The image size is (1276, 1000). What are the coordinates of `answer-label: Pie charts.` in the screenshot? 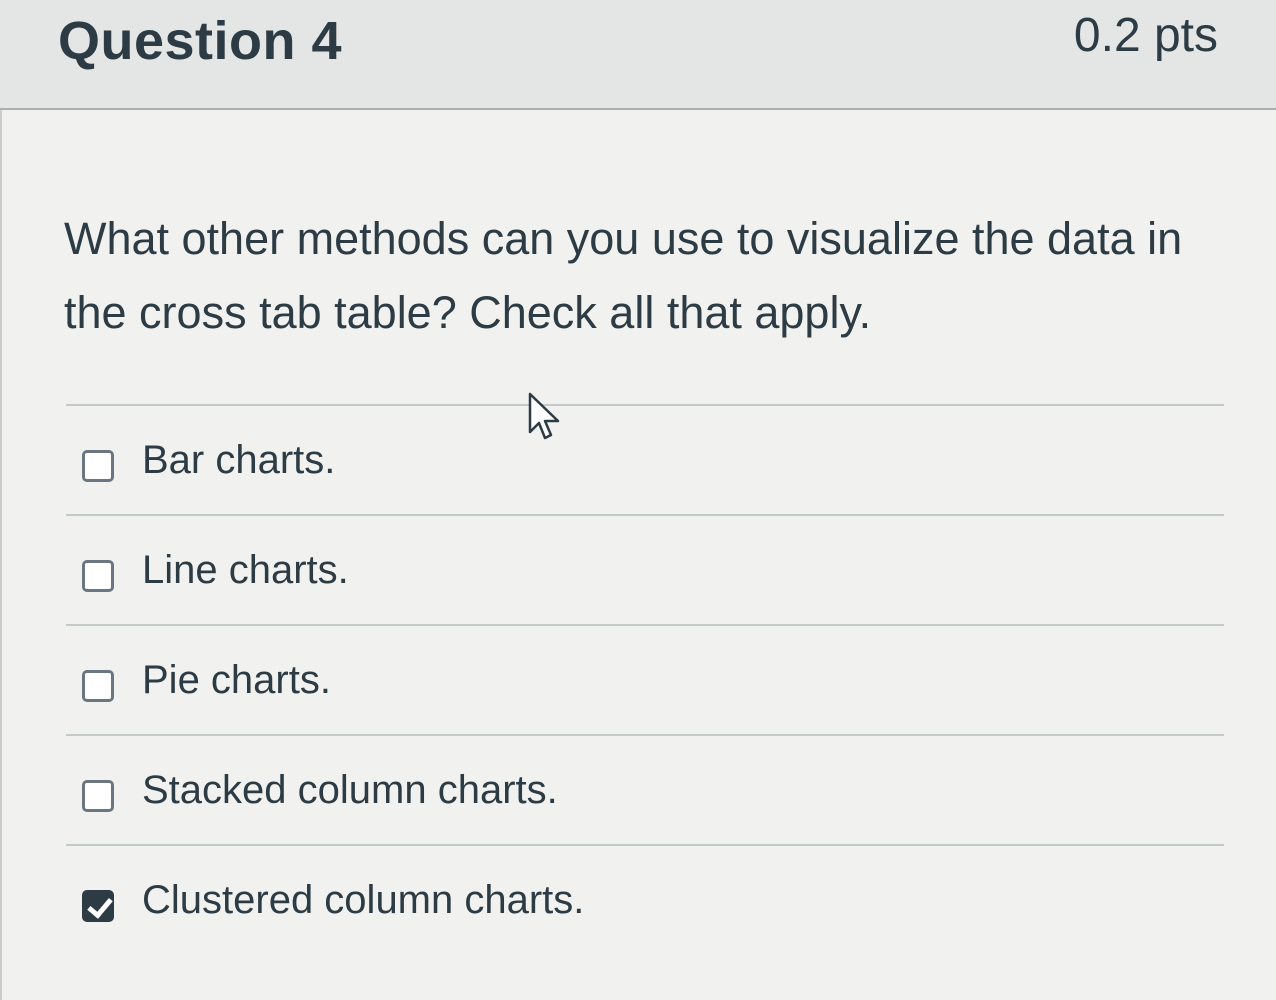 It's located at (236, 680).